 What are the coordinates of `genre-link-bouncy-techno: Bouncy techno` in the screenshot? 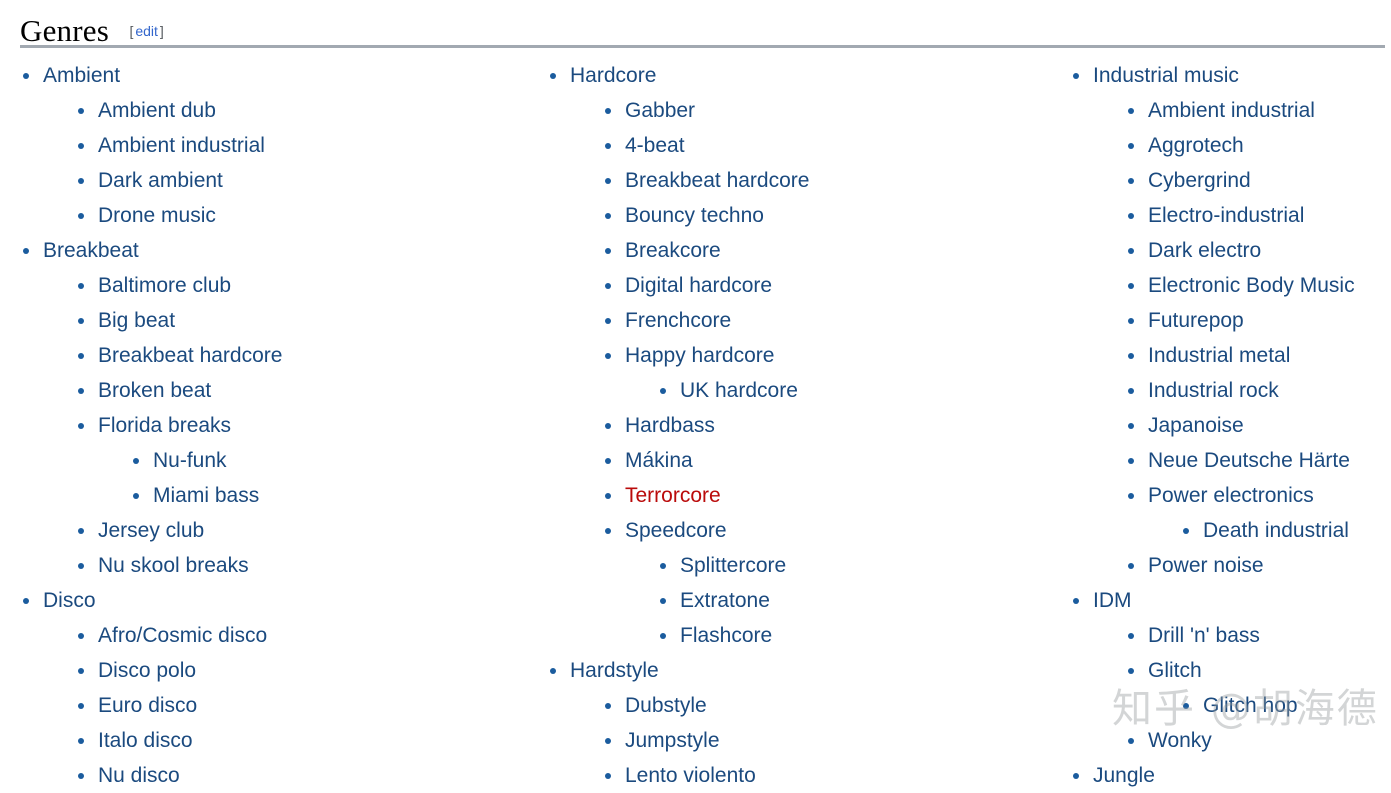 It's located at (694, 215).